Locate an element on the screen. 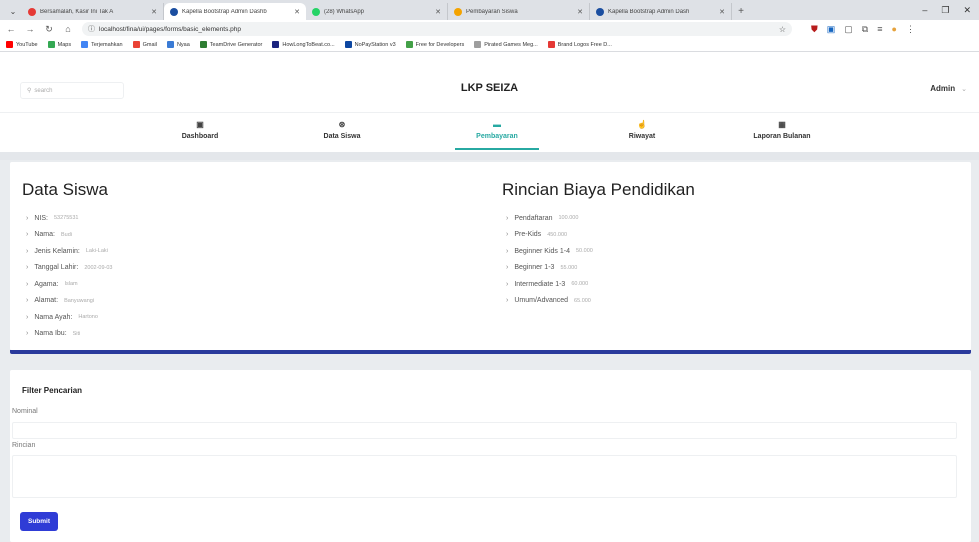 This screenshot has width=979, height=542. fees-title: Rincian Biaya Pendidikan is located at coordinates (598, 189).